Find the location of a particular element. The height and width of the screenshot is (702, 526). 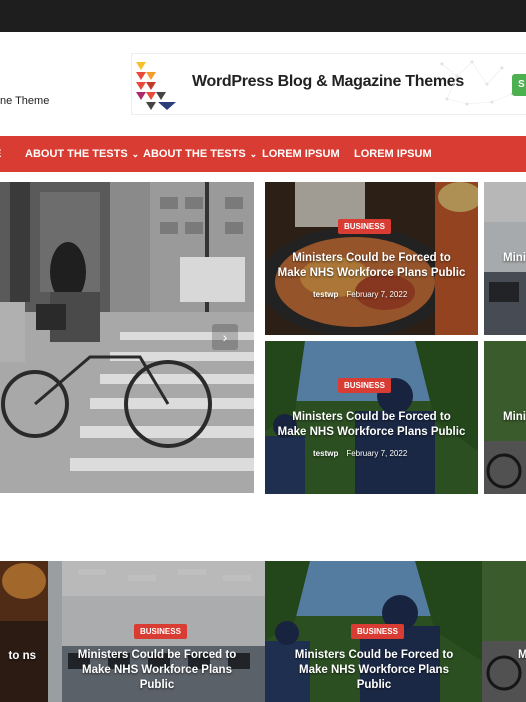

nav-item-lorem-ipsum-2: LOREM IPSUM is located at coordinates (393, 154).